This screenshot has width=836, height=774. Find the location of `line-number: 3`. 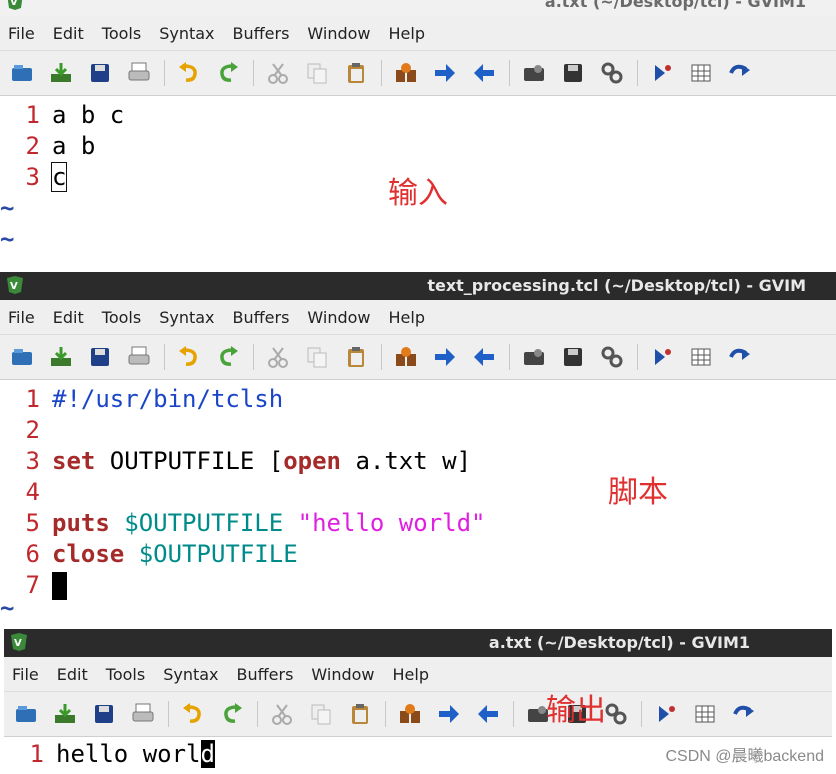

line-number: 3 is located at coordinates (32, 177).